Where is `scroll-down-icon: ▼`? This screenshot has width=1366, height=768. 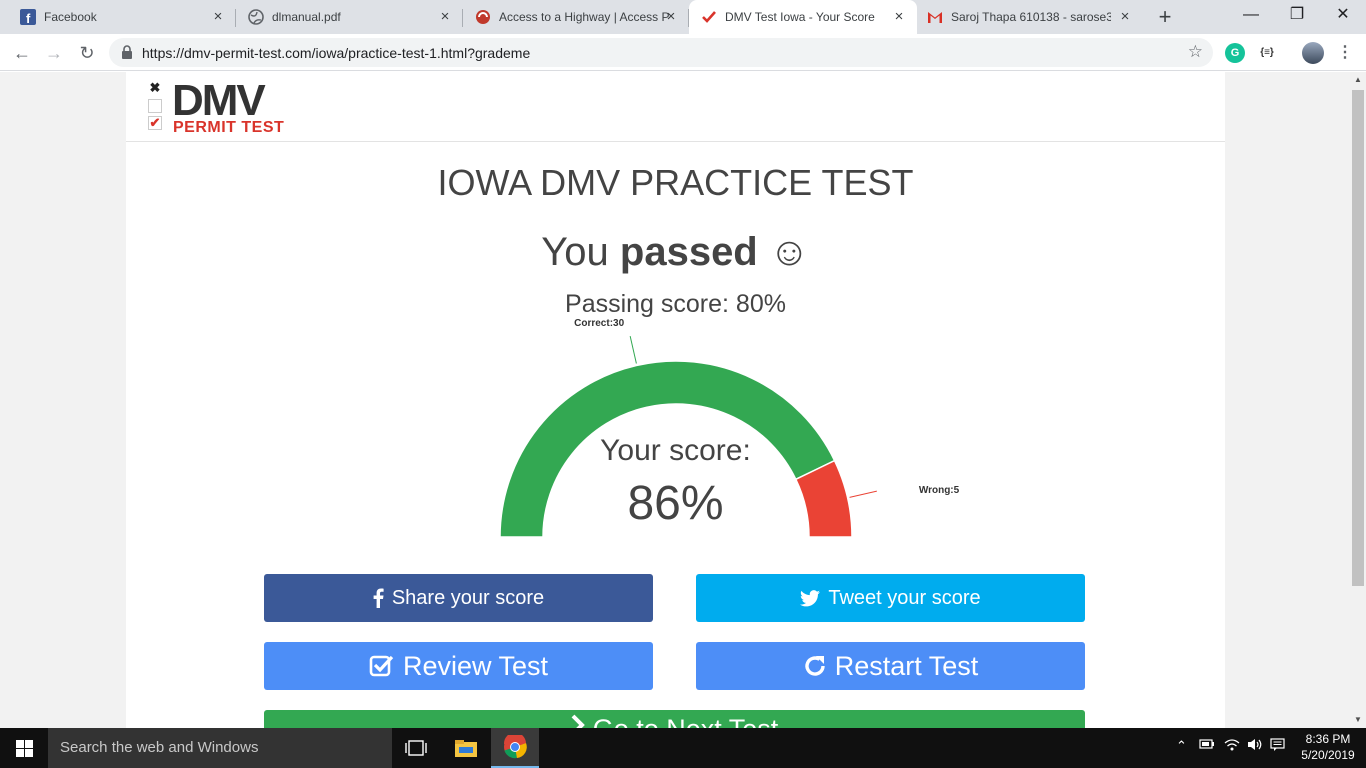
scroll-down-icon: ▼ is located at coordinates (1358, 720).